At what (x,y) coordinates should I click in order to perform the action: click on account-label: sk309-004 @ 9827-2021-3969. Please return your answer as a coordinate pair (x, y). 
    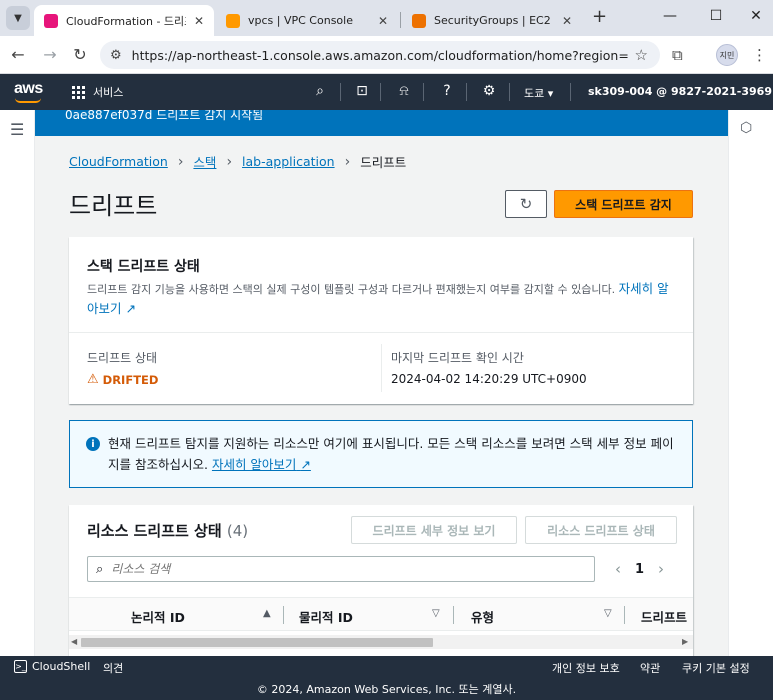
    Looking at the image, I should click on (680, 91).